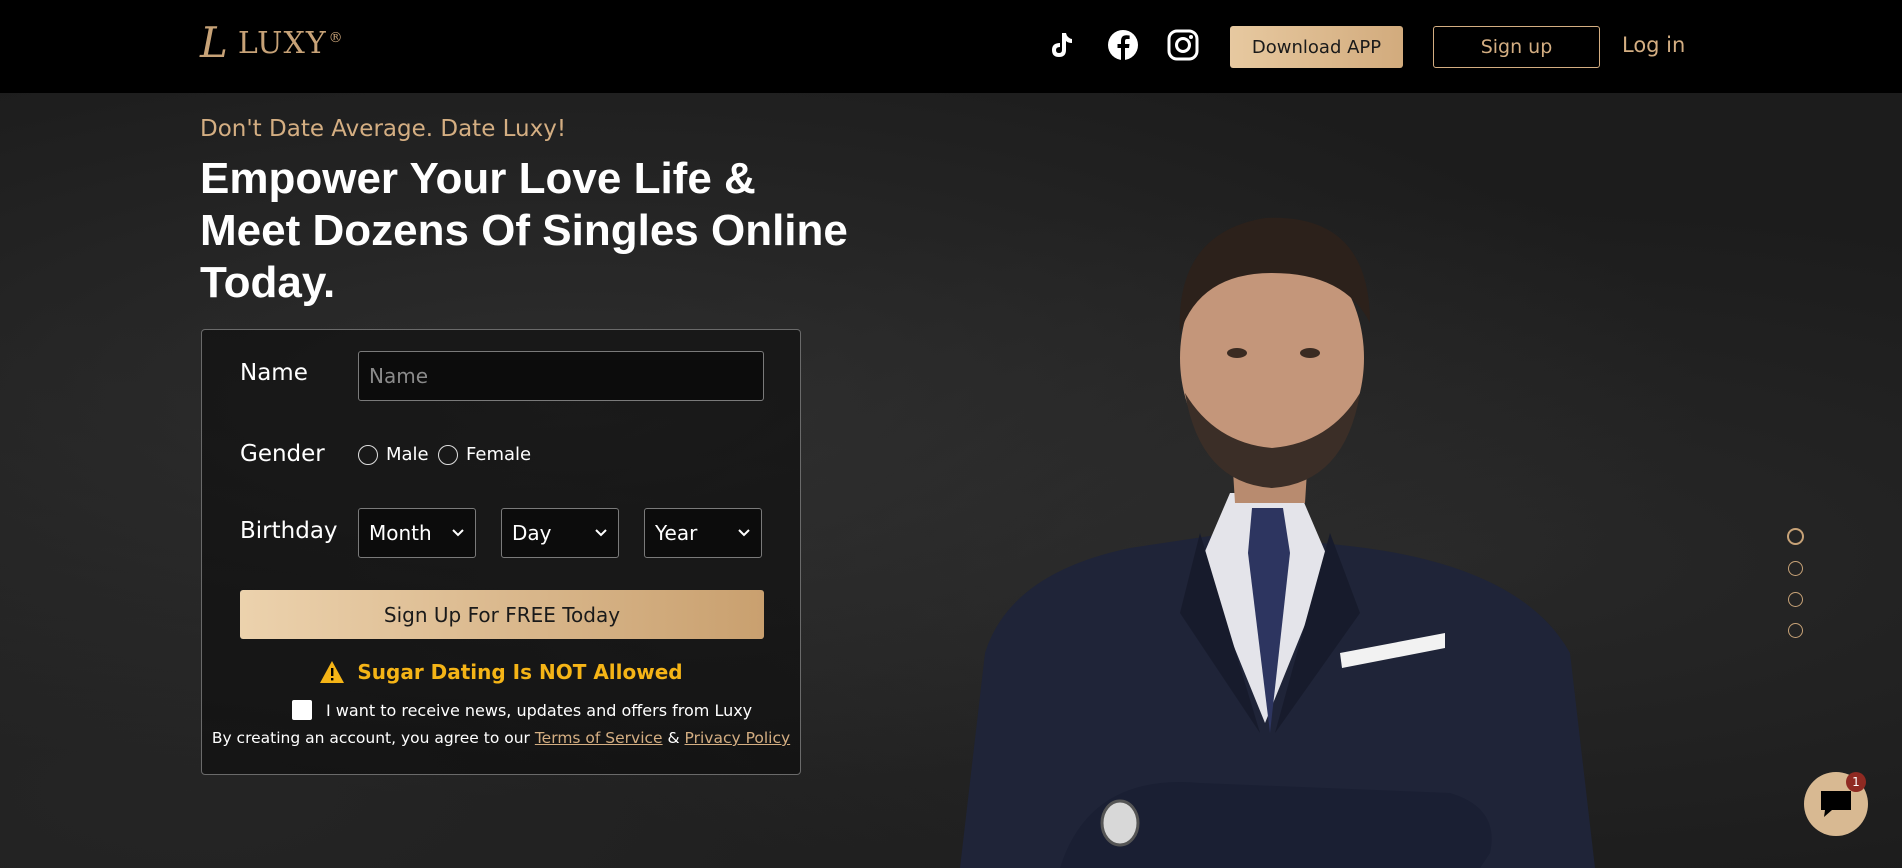 Image resolution: width=1902 pixels, height=868 pixels. What do you see at coordinates (332, 672) in the screenshot?
I see `warning-icon` at bounding box center [332, 672].